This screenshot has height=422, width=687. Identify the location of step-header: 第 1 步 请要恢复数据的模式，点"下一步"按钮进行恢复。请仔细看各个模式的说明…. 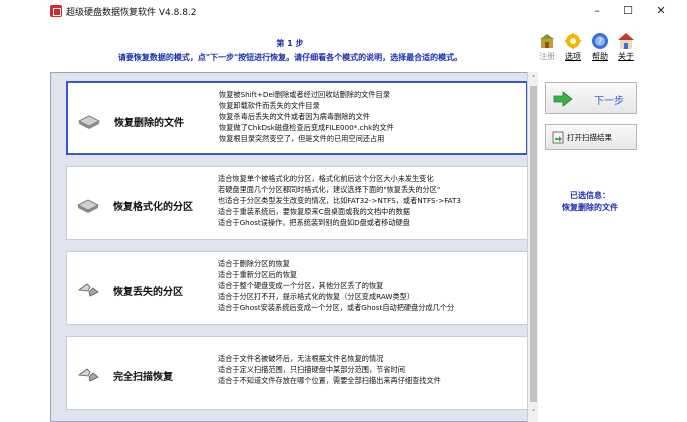
(352, 49).